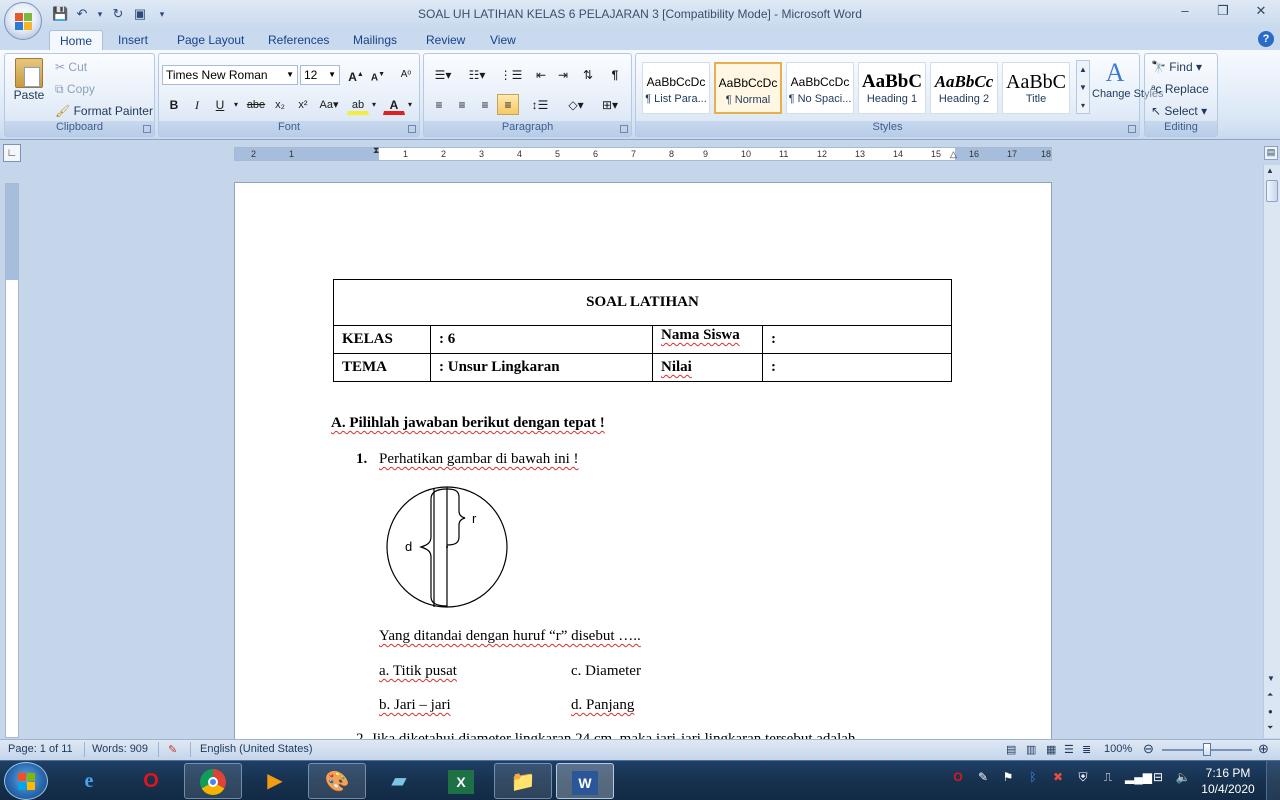  What do you see at coordinates (75, 89) in the screenshot?
I see `copy-button: ⧉ Copy` at bounding box center [75, 89].